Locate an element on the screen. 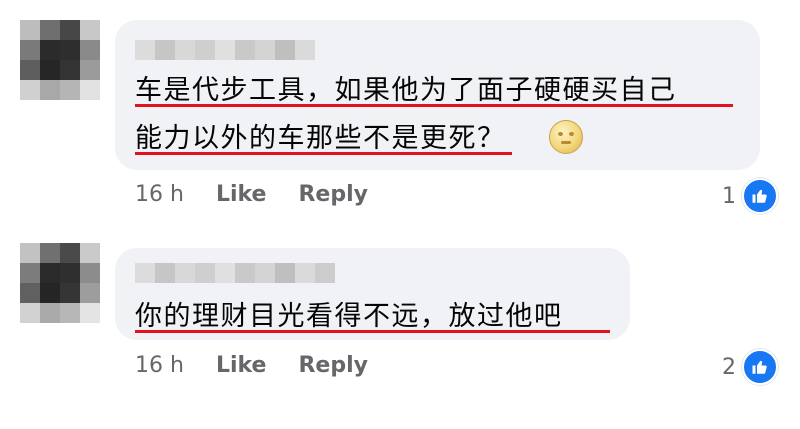  comment-text-line: 你的理财目光看得不远，放过他吧 is located at coordinates (349, 316).